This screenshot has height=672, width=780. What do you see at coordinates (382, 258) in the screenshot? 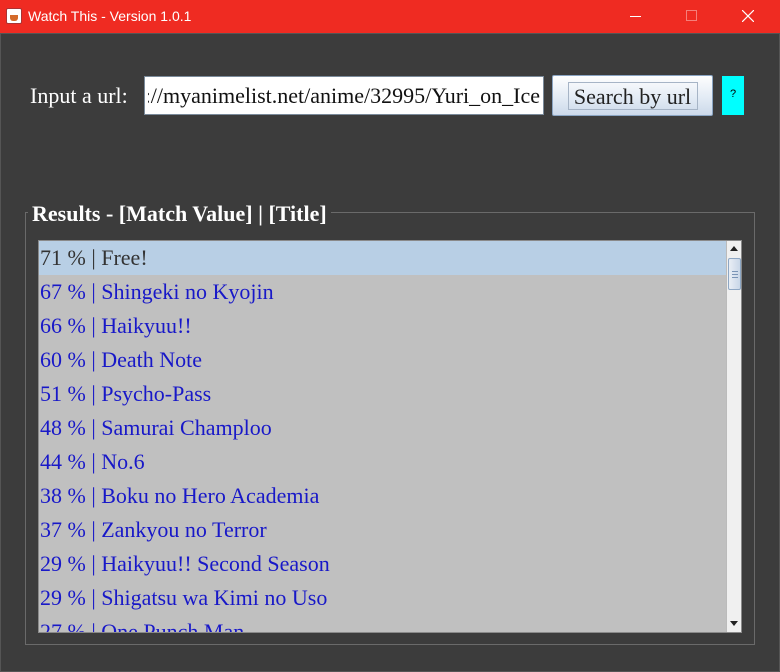
I see `result-item: 71 % | Free!` at bounding box center [382, 258].